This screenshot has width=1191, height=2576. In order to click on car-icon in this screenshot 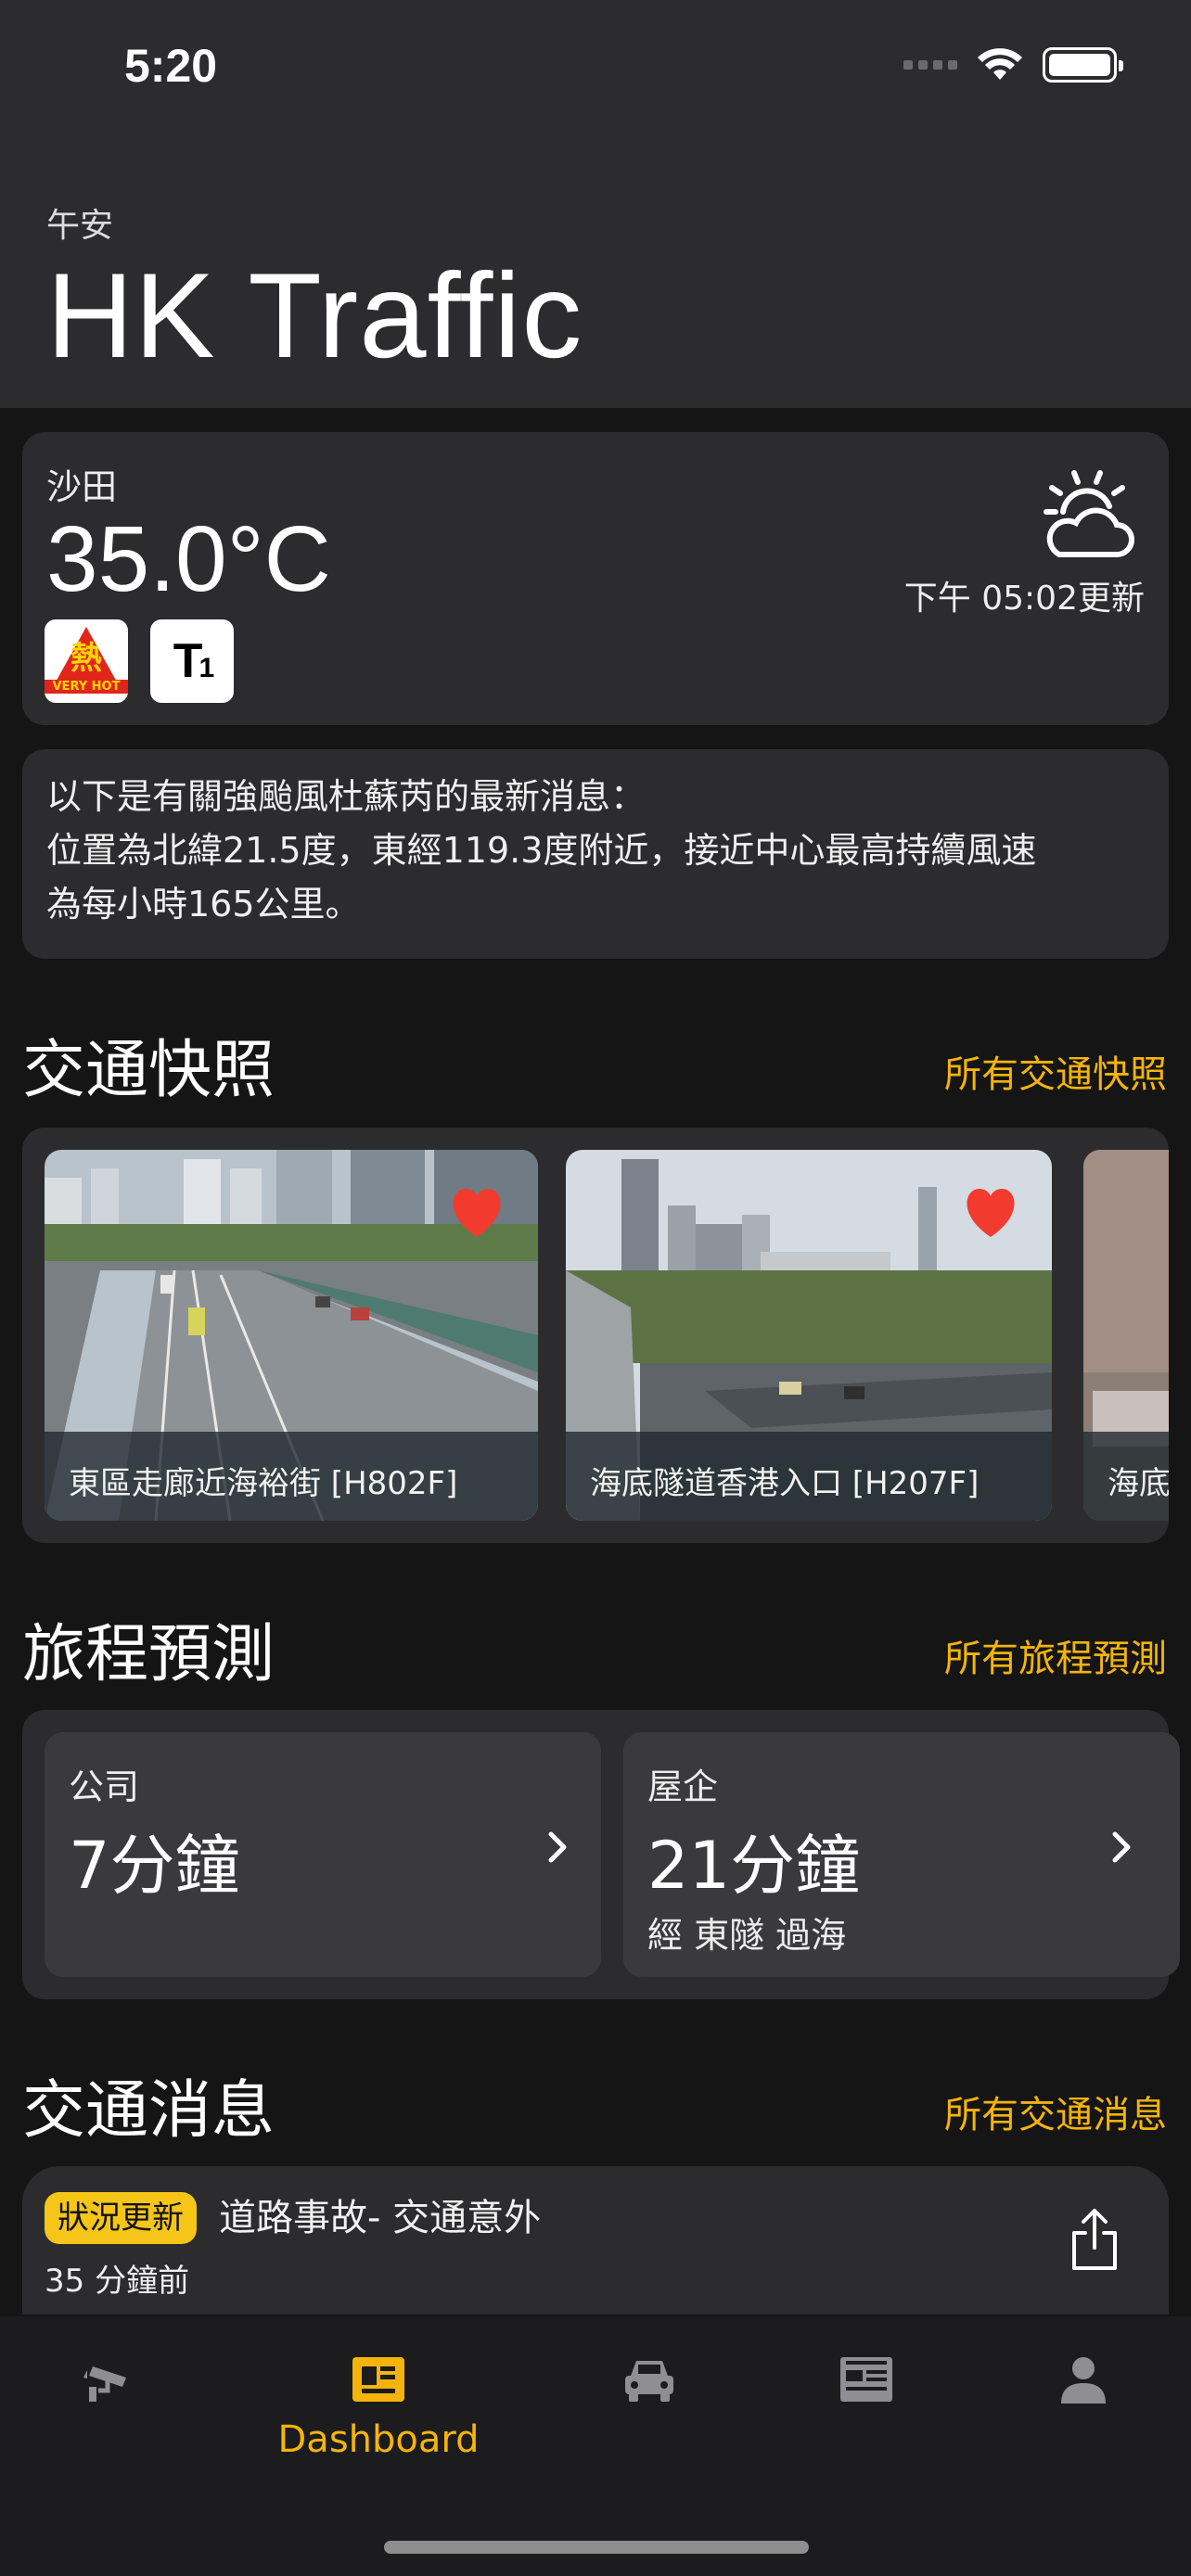, I will do `click(649, 2381)`.